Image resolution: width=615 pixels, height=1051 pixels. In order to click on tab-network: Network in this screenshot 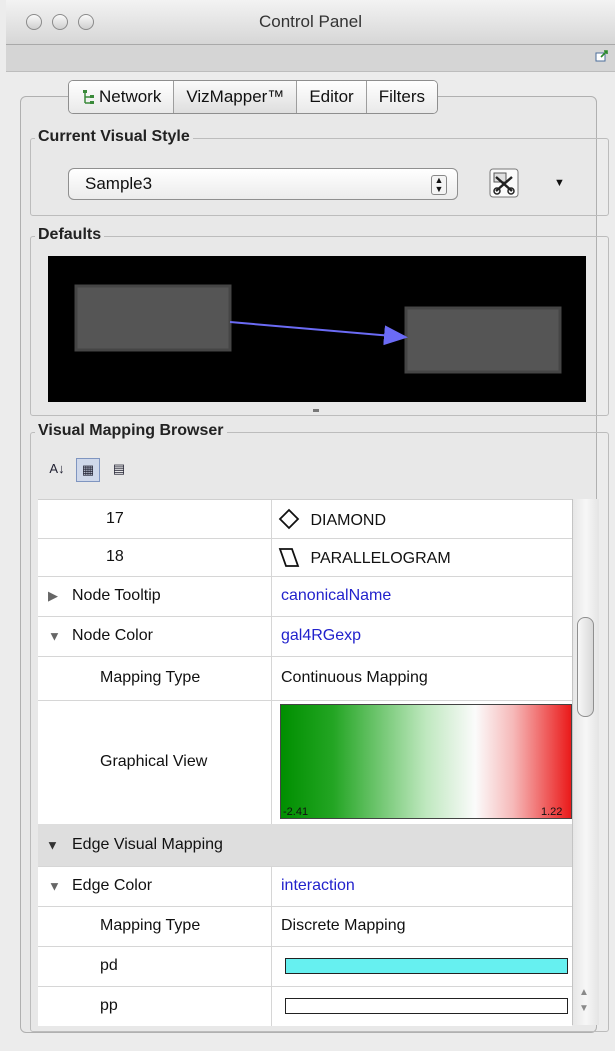, I will do `click(122, 97)`.